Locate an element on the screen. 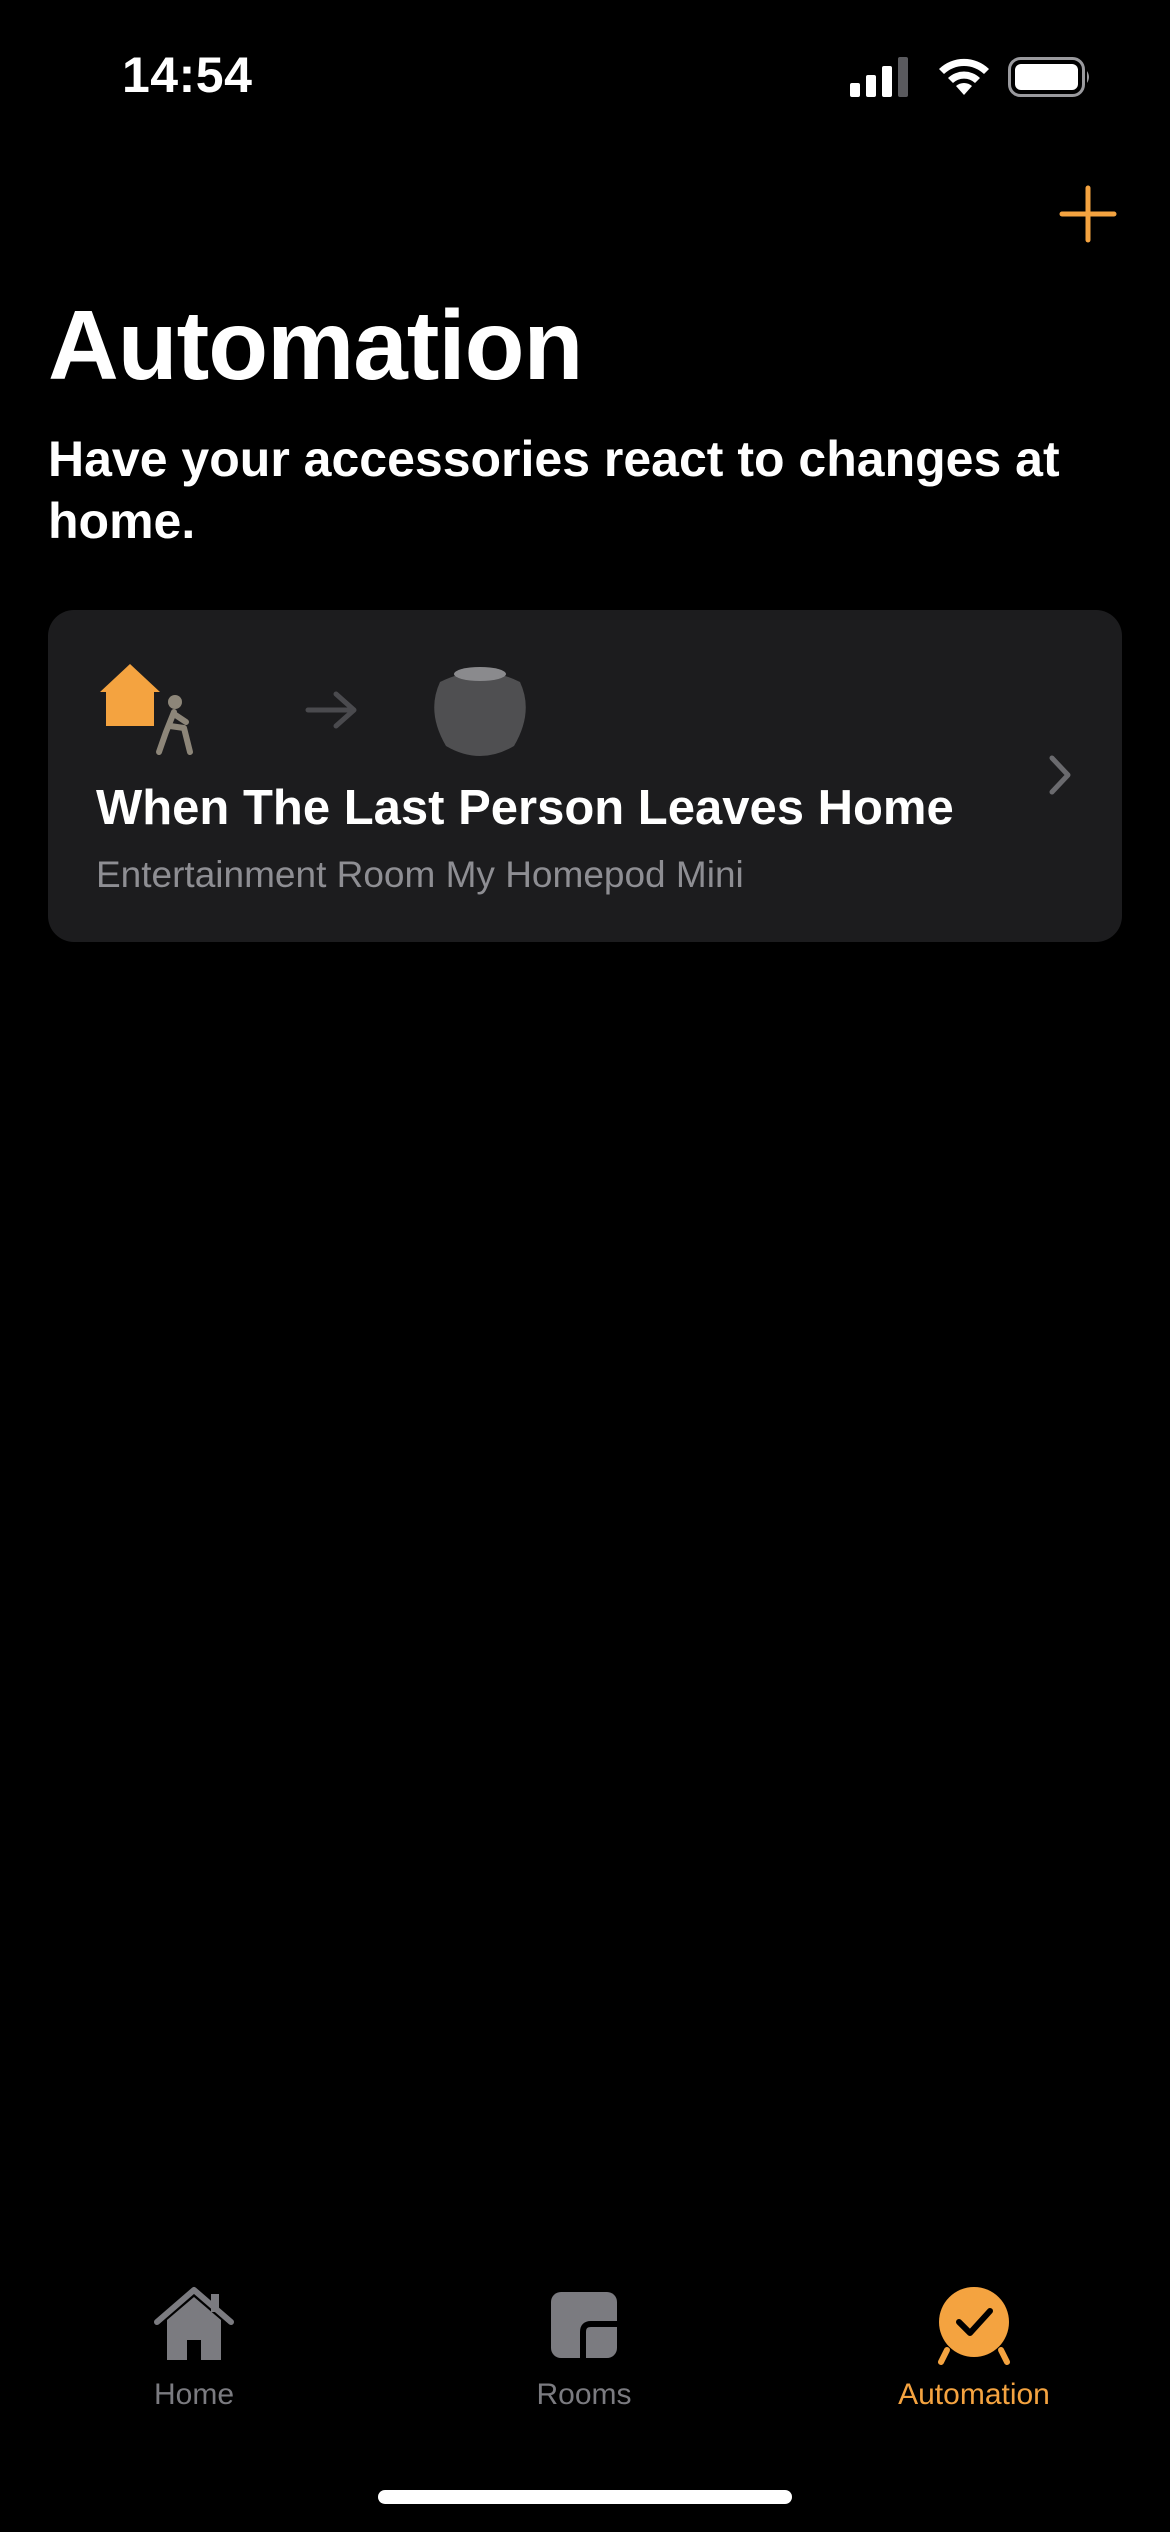 This screenshot has height=2532, width=1170. tab-bar: Home Rooms Automation is located at coordinates (585, 2360).